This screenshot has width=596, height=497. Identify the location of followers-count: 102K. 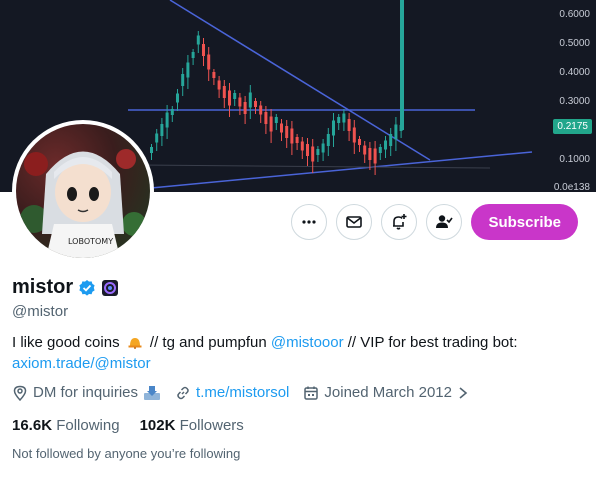
(157, 425).